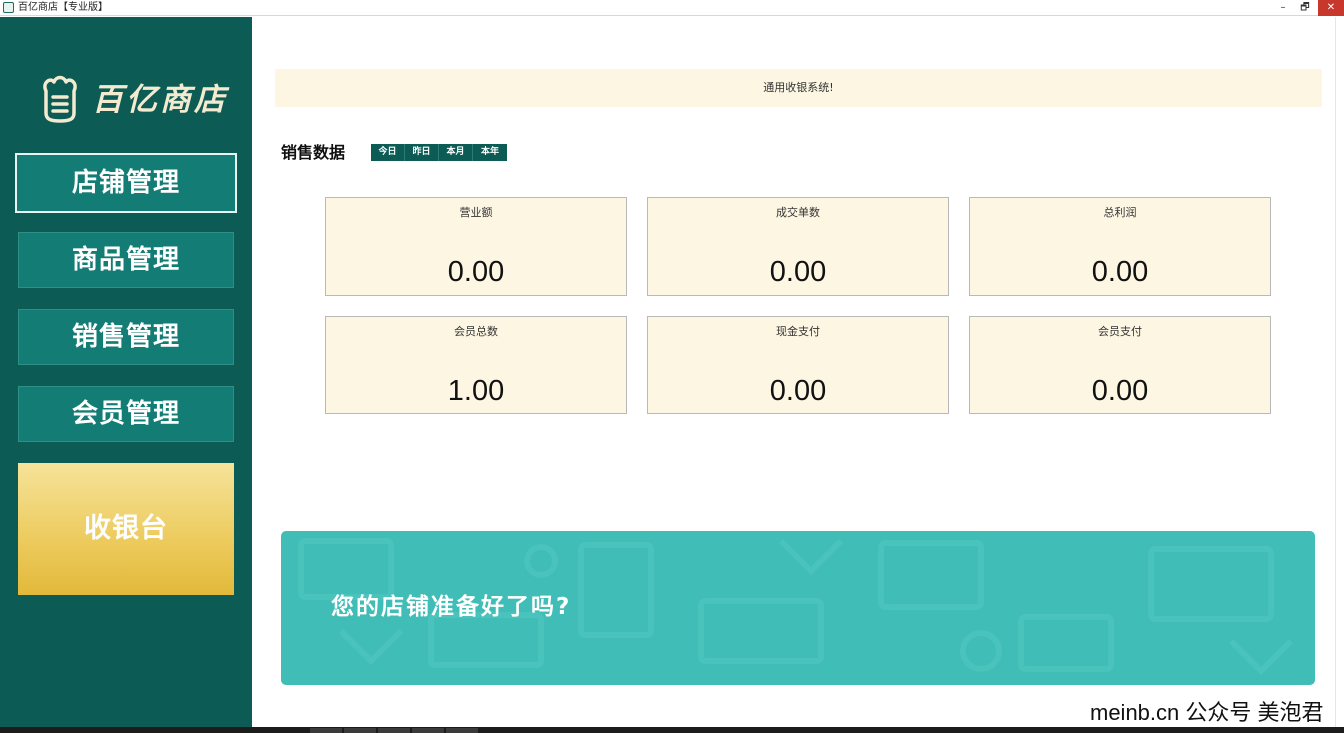 This screenshot has height=733, width=1344. I want to click on nav-sales-management: 销售管理, so click(126, 337).